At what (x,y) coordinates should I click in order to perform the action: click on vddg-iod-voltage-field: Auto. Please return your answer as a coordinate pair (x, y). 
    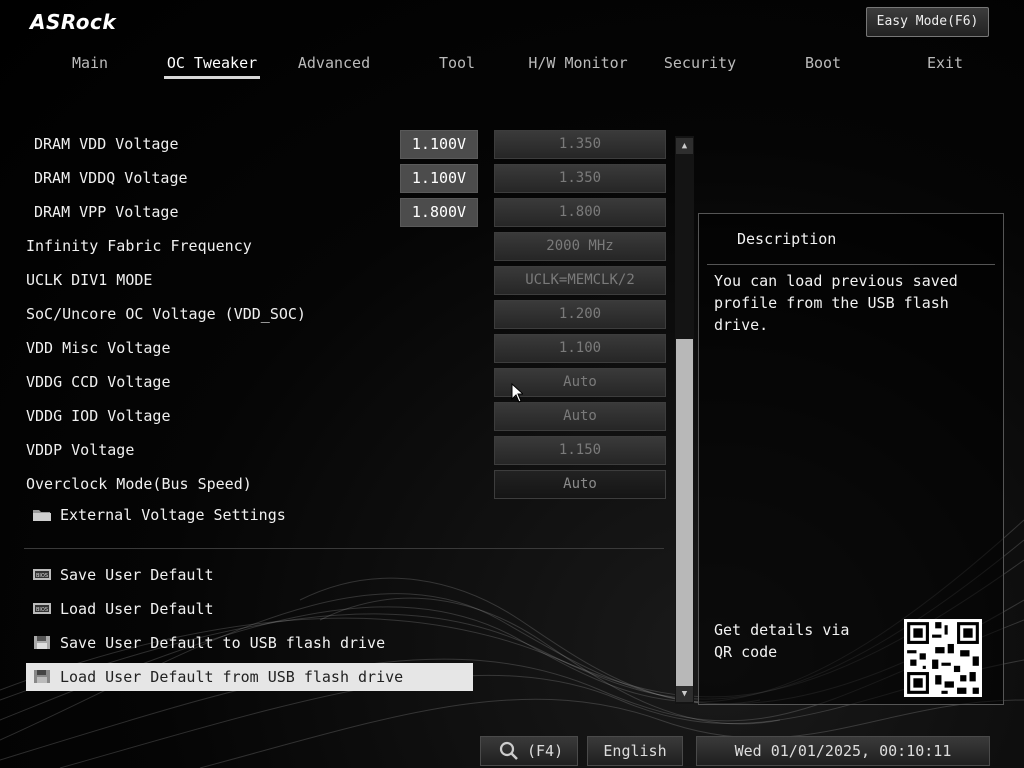
    Looking at the image, I should click on (580, 416).